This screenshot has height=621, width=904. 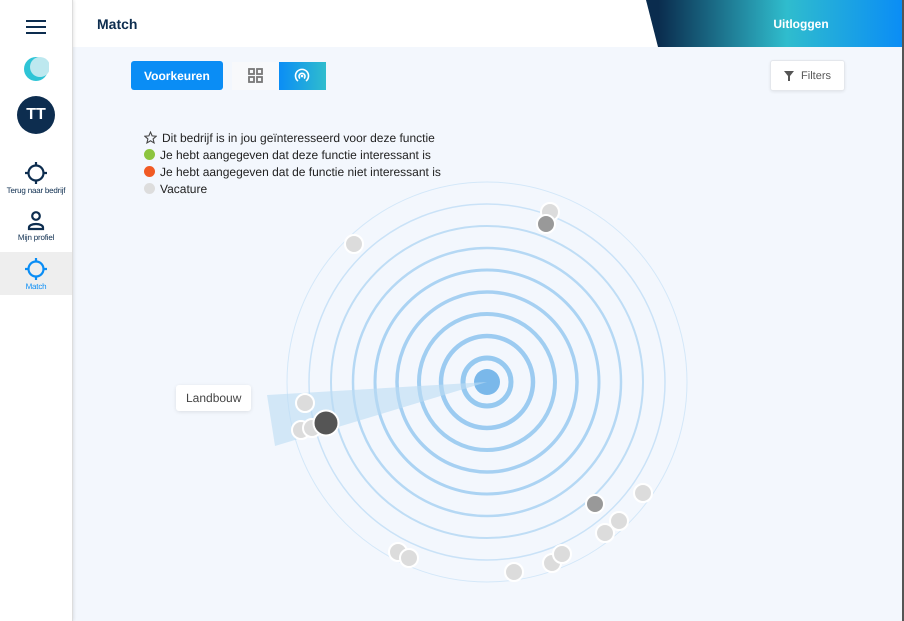 I want to click on legend-label: Vacature, so click(x=184, y=189).